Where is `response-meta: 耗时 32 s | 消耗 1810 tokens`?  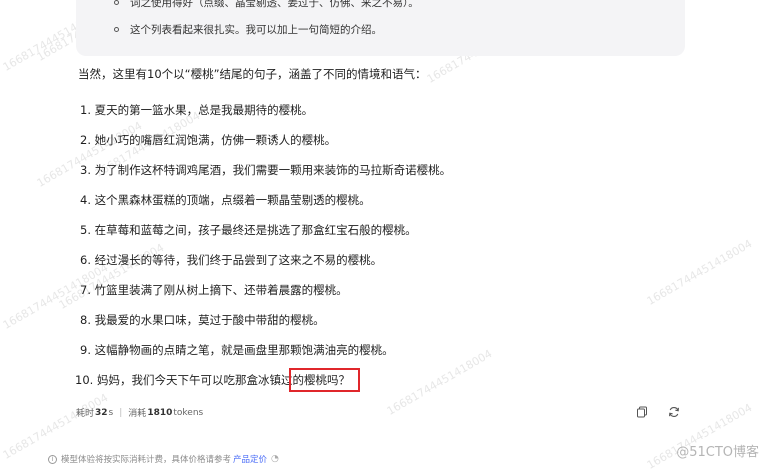 response-meta: 耗时 32 s | 消耗 1810 tokens is located at coordinates (140, 413).